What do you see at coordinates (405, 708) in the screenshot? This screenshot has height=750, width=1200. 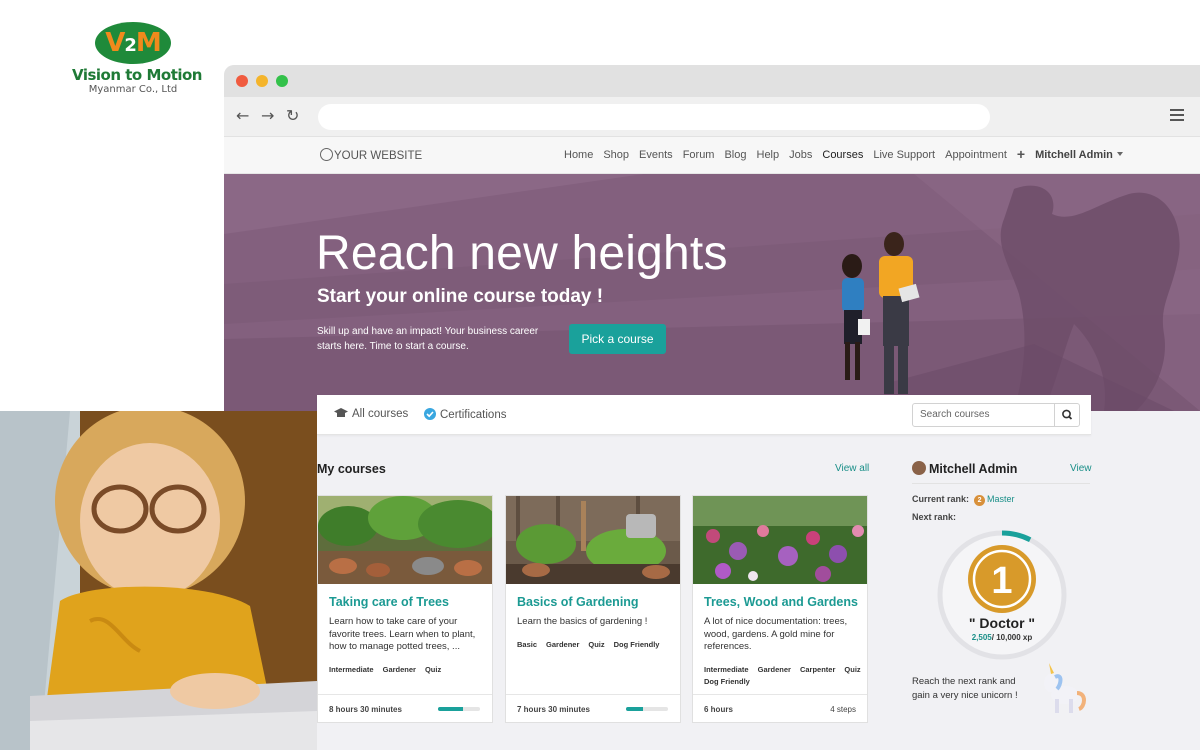 I see `course-footer: 8 hours 30 minutes` at bounding box center [405, 708].